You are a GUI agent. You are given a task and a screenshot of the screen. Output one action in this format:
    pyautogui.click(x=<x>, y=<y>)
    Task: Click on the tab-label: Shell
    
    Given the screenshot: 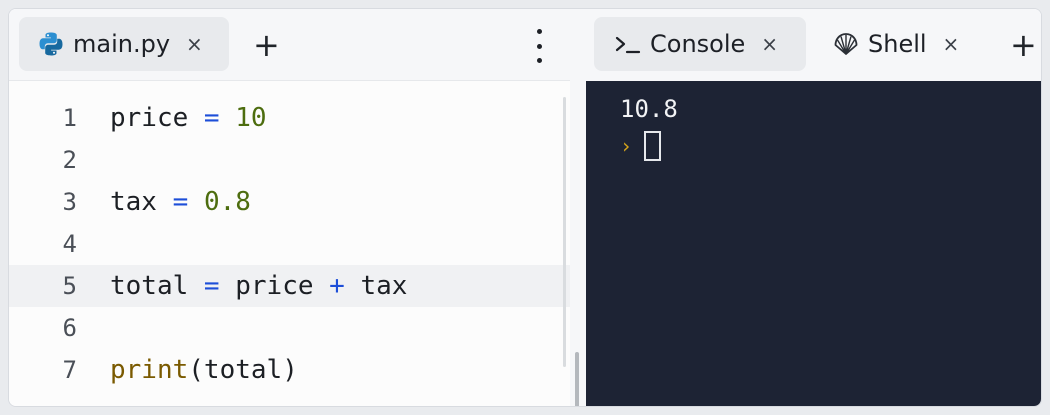 What is the action you would take?
    pyautogui.click(x=897, y=44)
    